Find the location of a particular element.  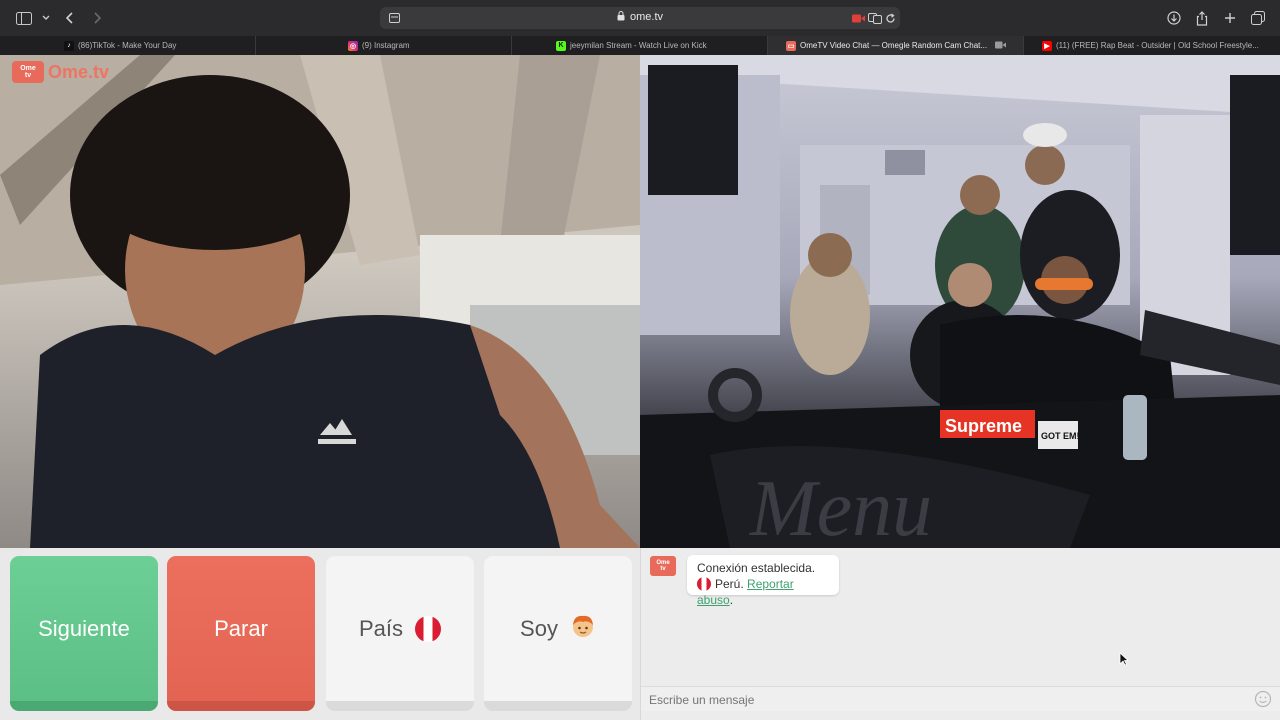

country-line: Perú. Reportar abuso. is located at coordinates (763, 592).